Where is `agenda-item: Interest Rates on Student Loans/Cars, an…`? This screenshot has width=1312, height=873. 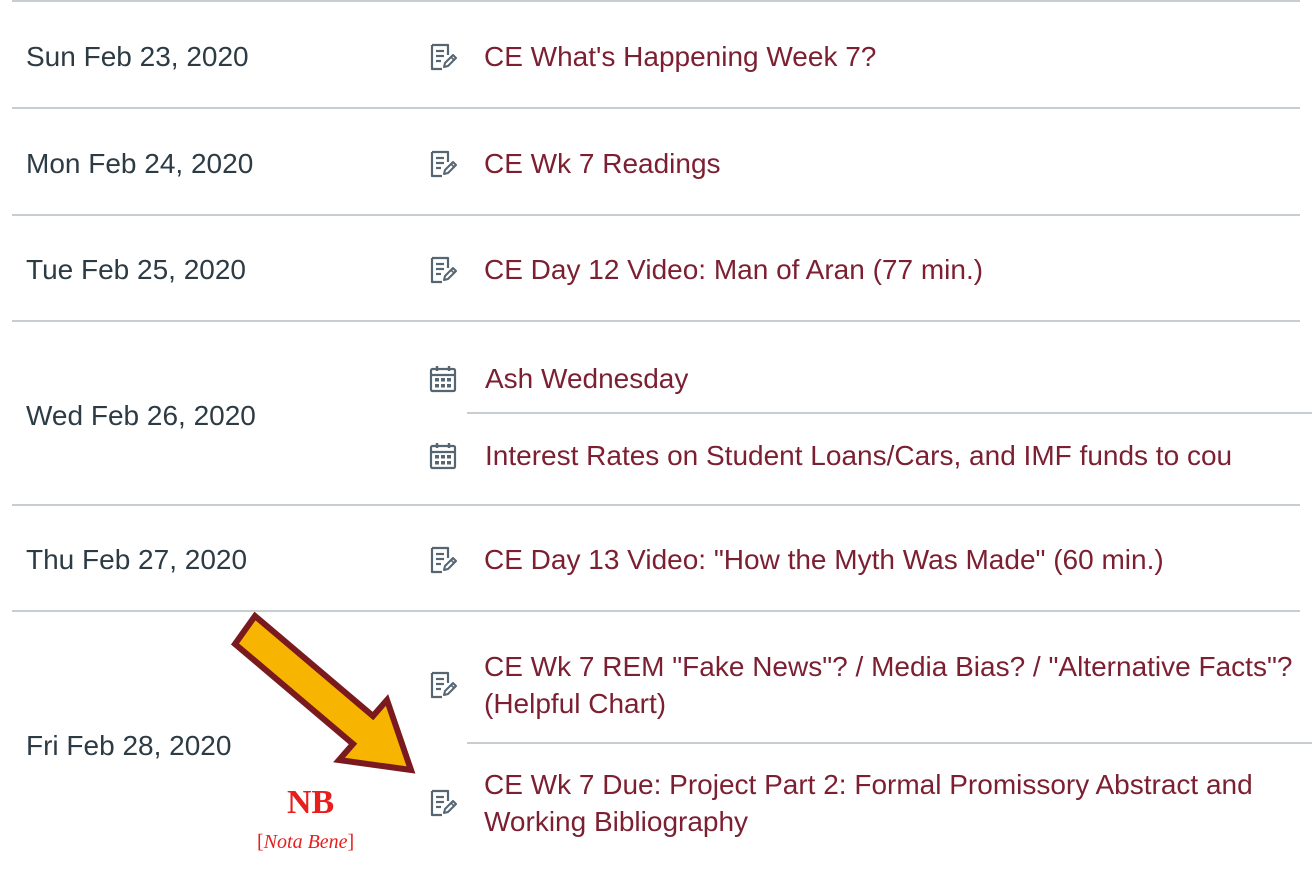
agenda-item: Interest Rates on Student Loans/Cars, an… is located at coordinates (870, 455).